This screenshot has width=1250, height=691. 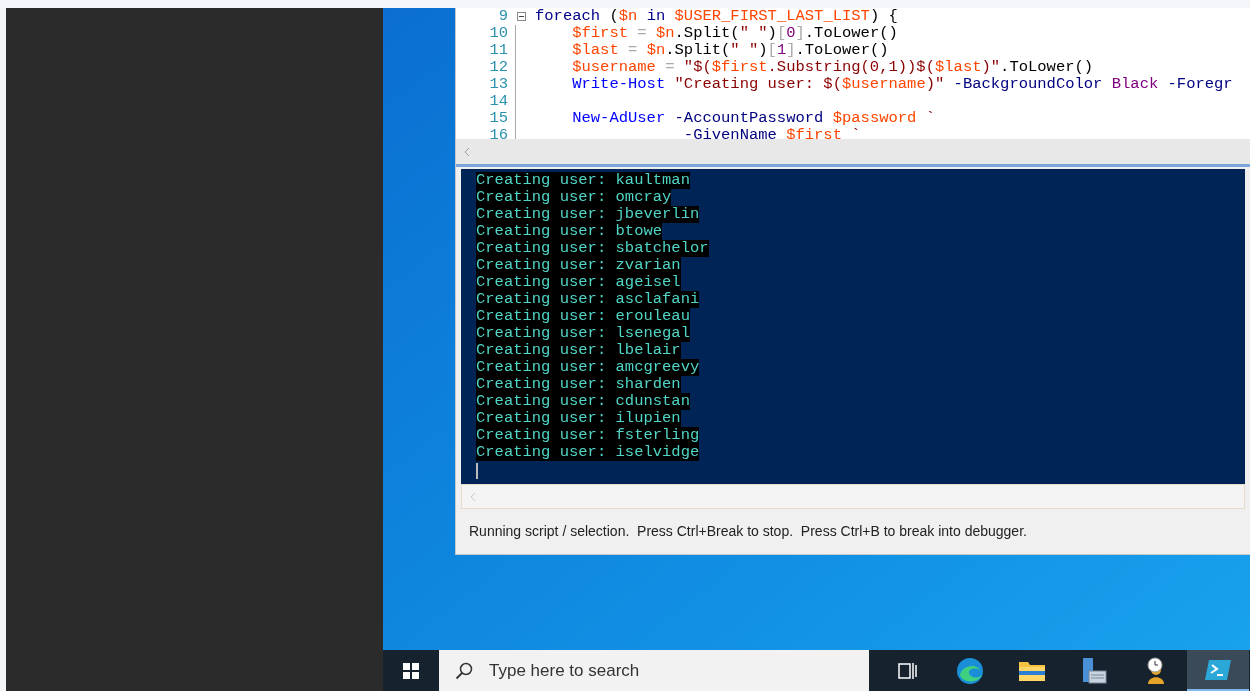 What do you see at coordinates (734, 33) in the screenshot?
I see `code-line: $first = $n.Split(" ")[0].ToLower()` at bounding box center [734, 33].